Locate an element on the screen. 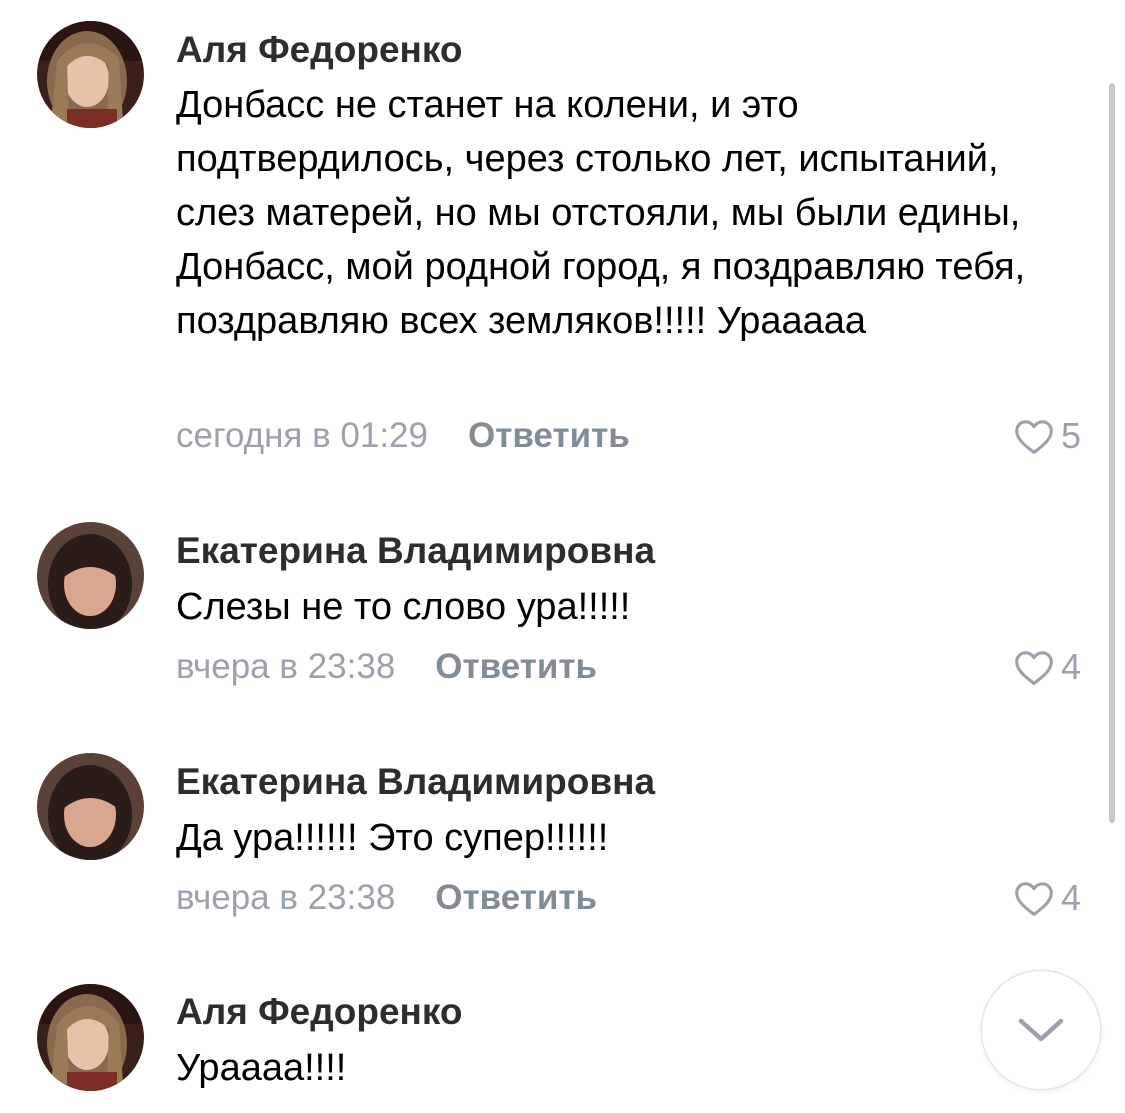 This screenshot has height=1113, width=1125. comment-text: Да ура!!!!!! Это супер!!!!!! is located at coordinates (392, 838).